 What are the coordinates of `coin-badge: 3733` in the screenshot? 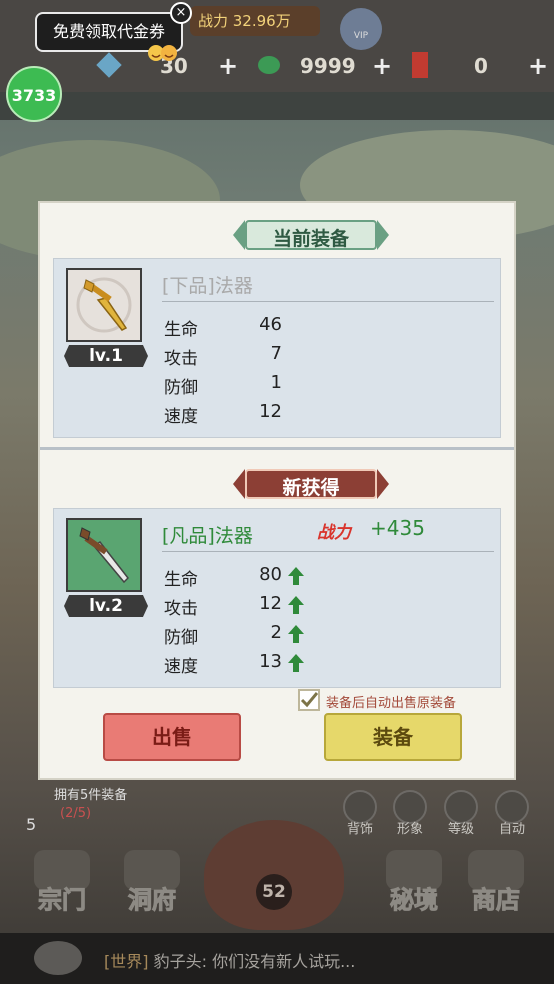 It's located at (34, 94).